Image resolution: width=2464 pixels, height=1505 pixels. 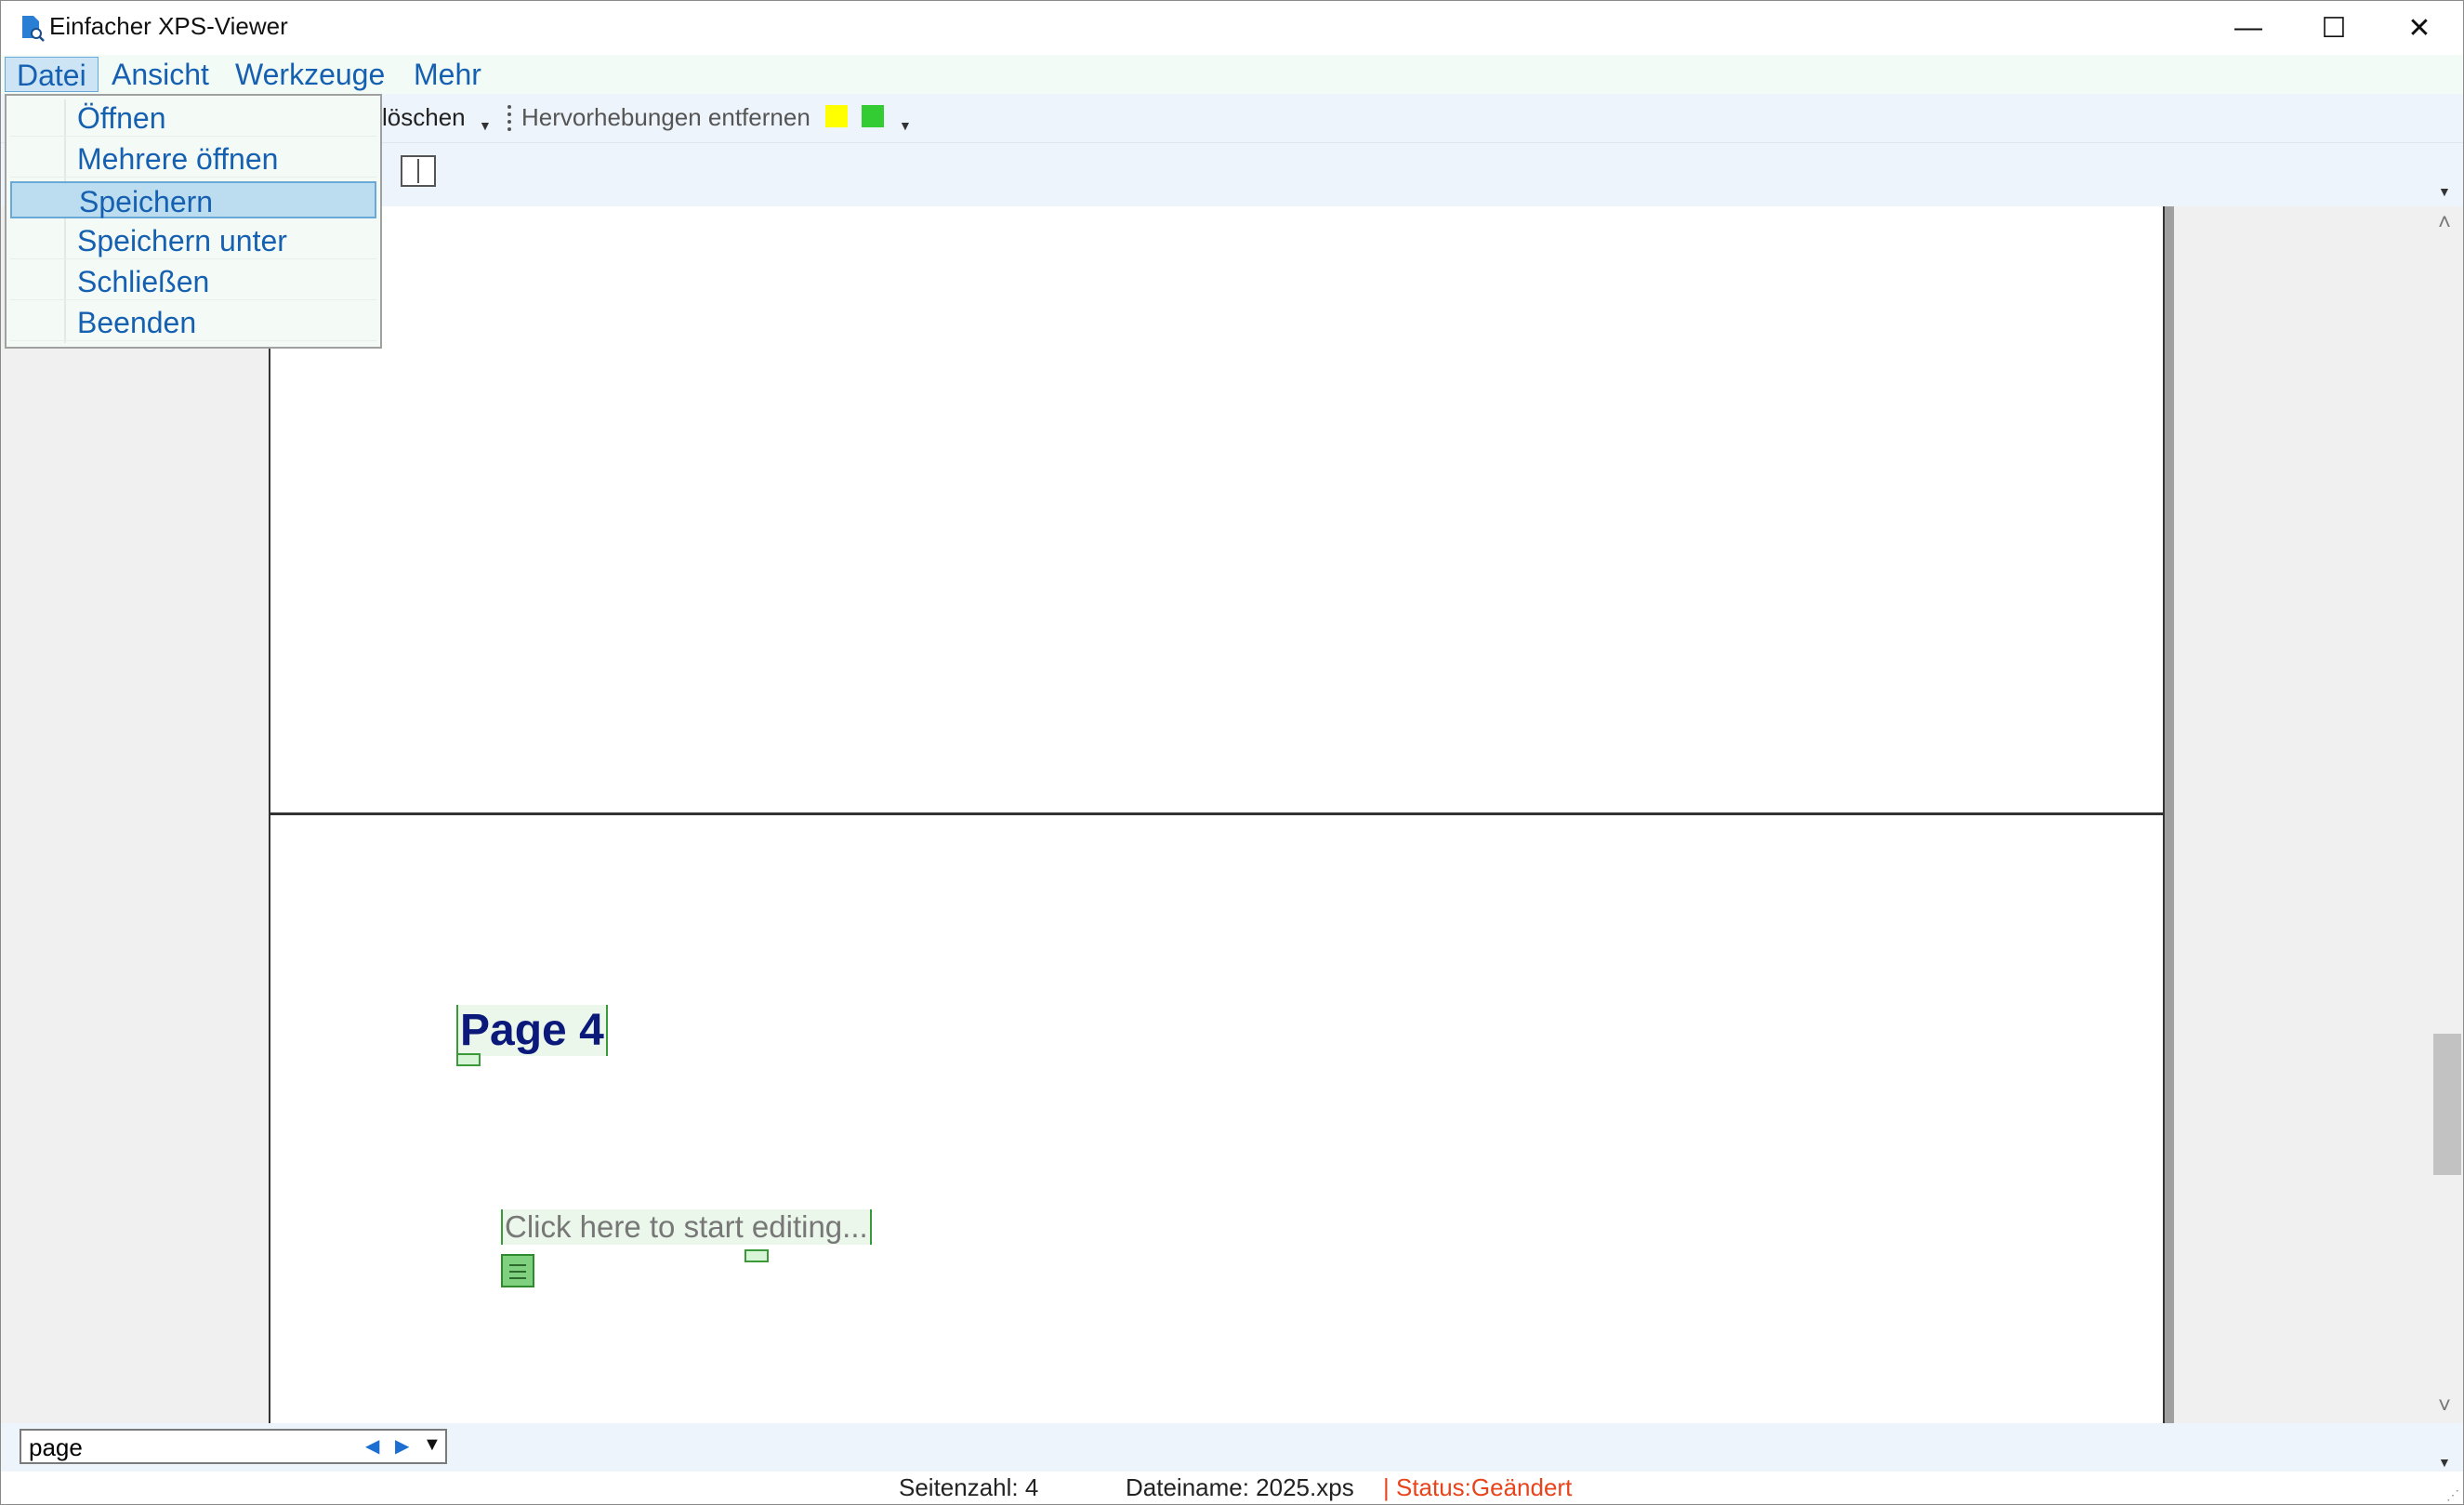 I want to click on xps-viewer-app-icon, so click(x=33, y=29).